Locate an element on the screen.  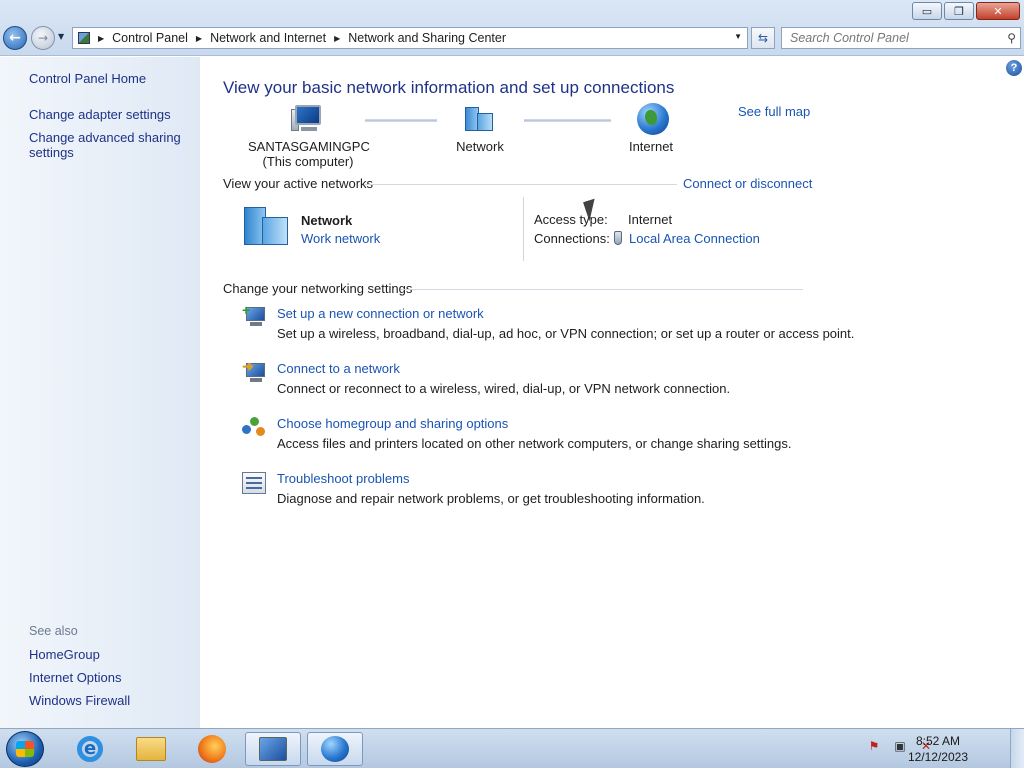
network-tray-icon: ▣ is located at coordinates (900, 747).